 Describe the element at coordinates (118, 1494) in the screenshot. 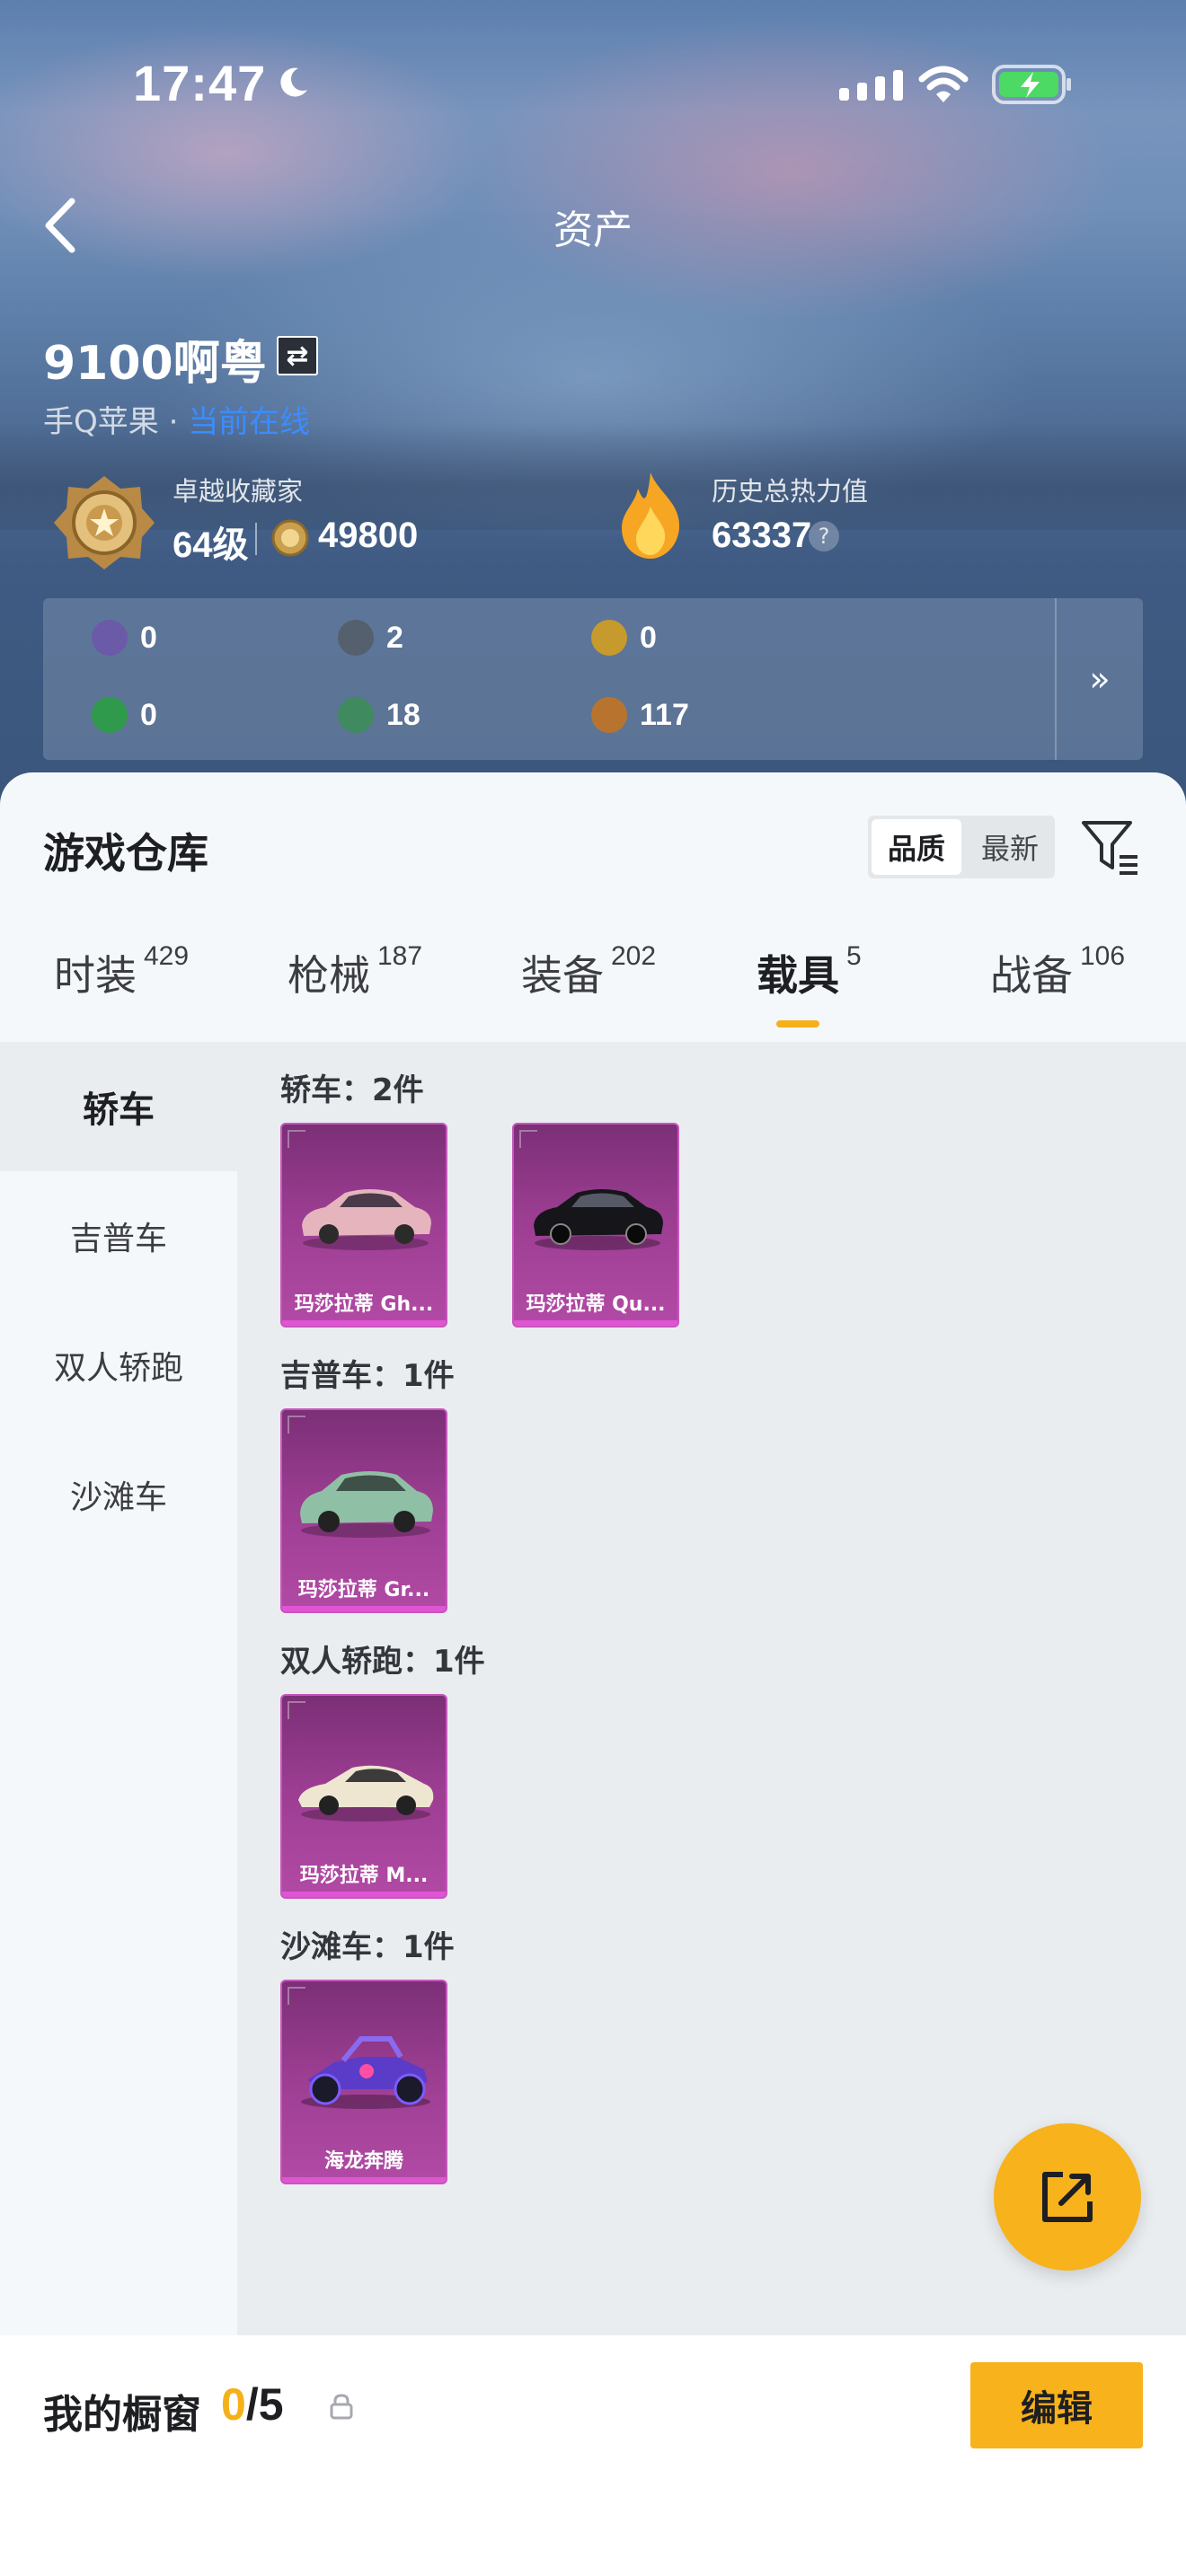

I see `sidebar-item-buggy: 沙滩车` at that location.